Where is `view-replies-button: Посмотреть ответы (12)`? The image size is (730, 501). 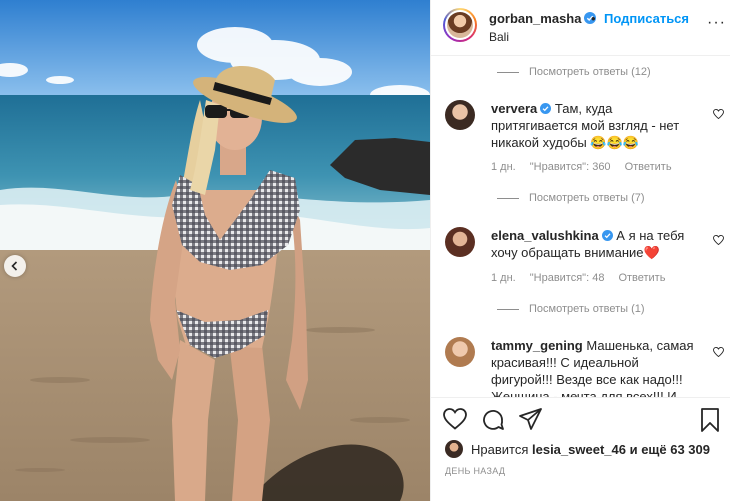 view-replies-button: Посмотреть ответы (12) is located at coordinates (574, 72).